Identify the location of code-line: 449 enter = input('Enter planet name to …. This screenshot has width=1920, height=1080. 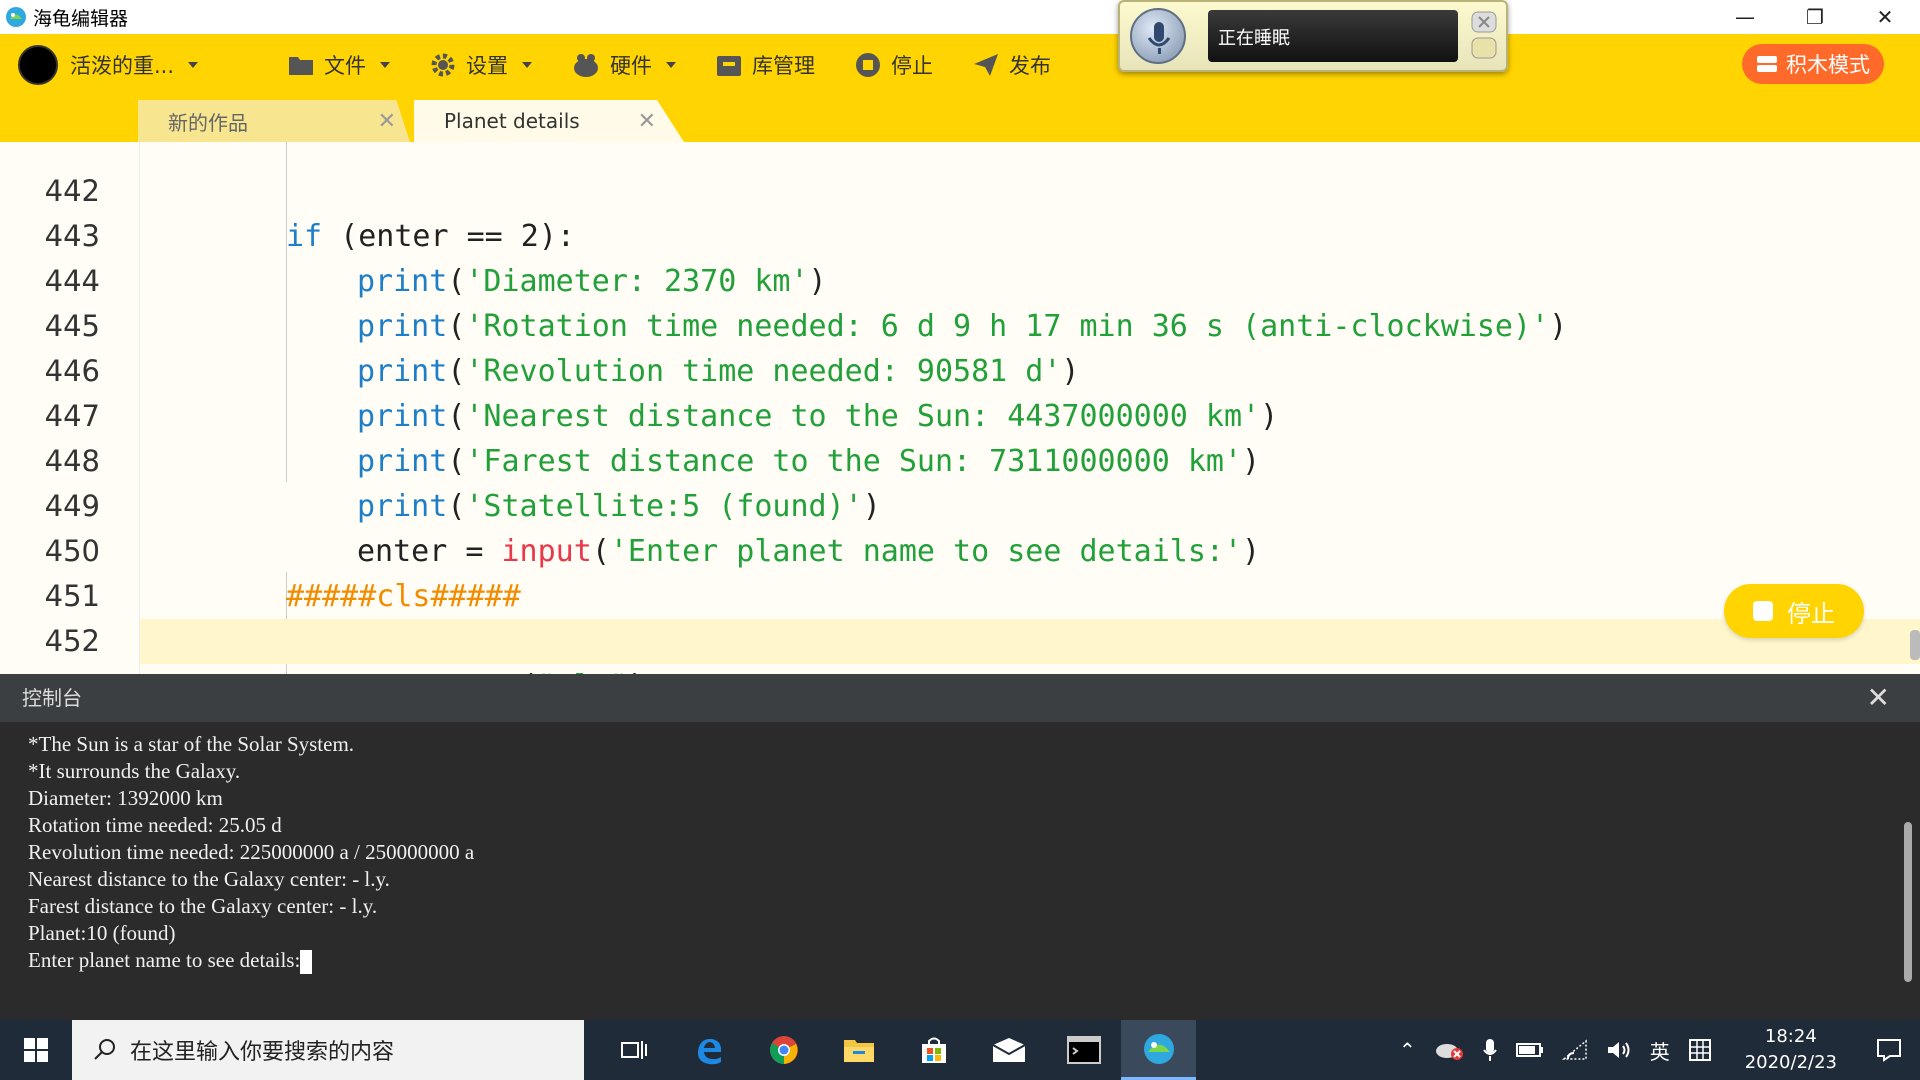
(960, 504).